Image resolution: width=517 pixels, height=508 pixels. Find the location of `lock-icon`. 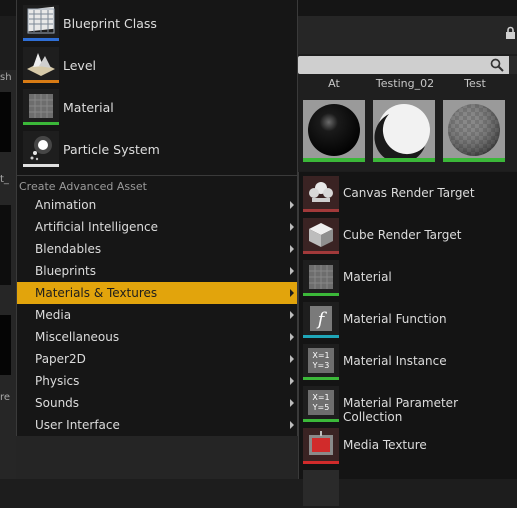

lock-icon is located at coordinates (510, 33).